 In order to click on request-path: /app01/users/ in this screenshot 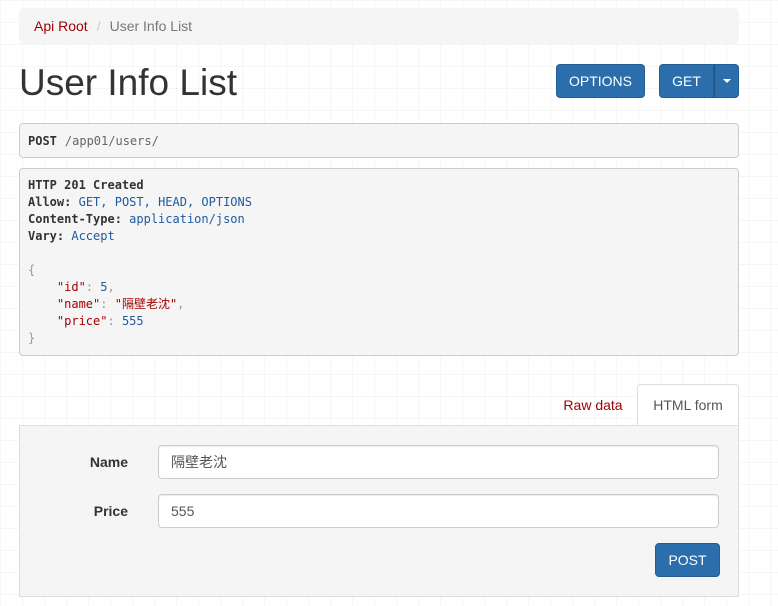, I will do `click(111, 140)`.